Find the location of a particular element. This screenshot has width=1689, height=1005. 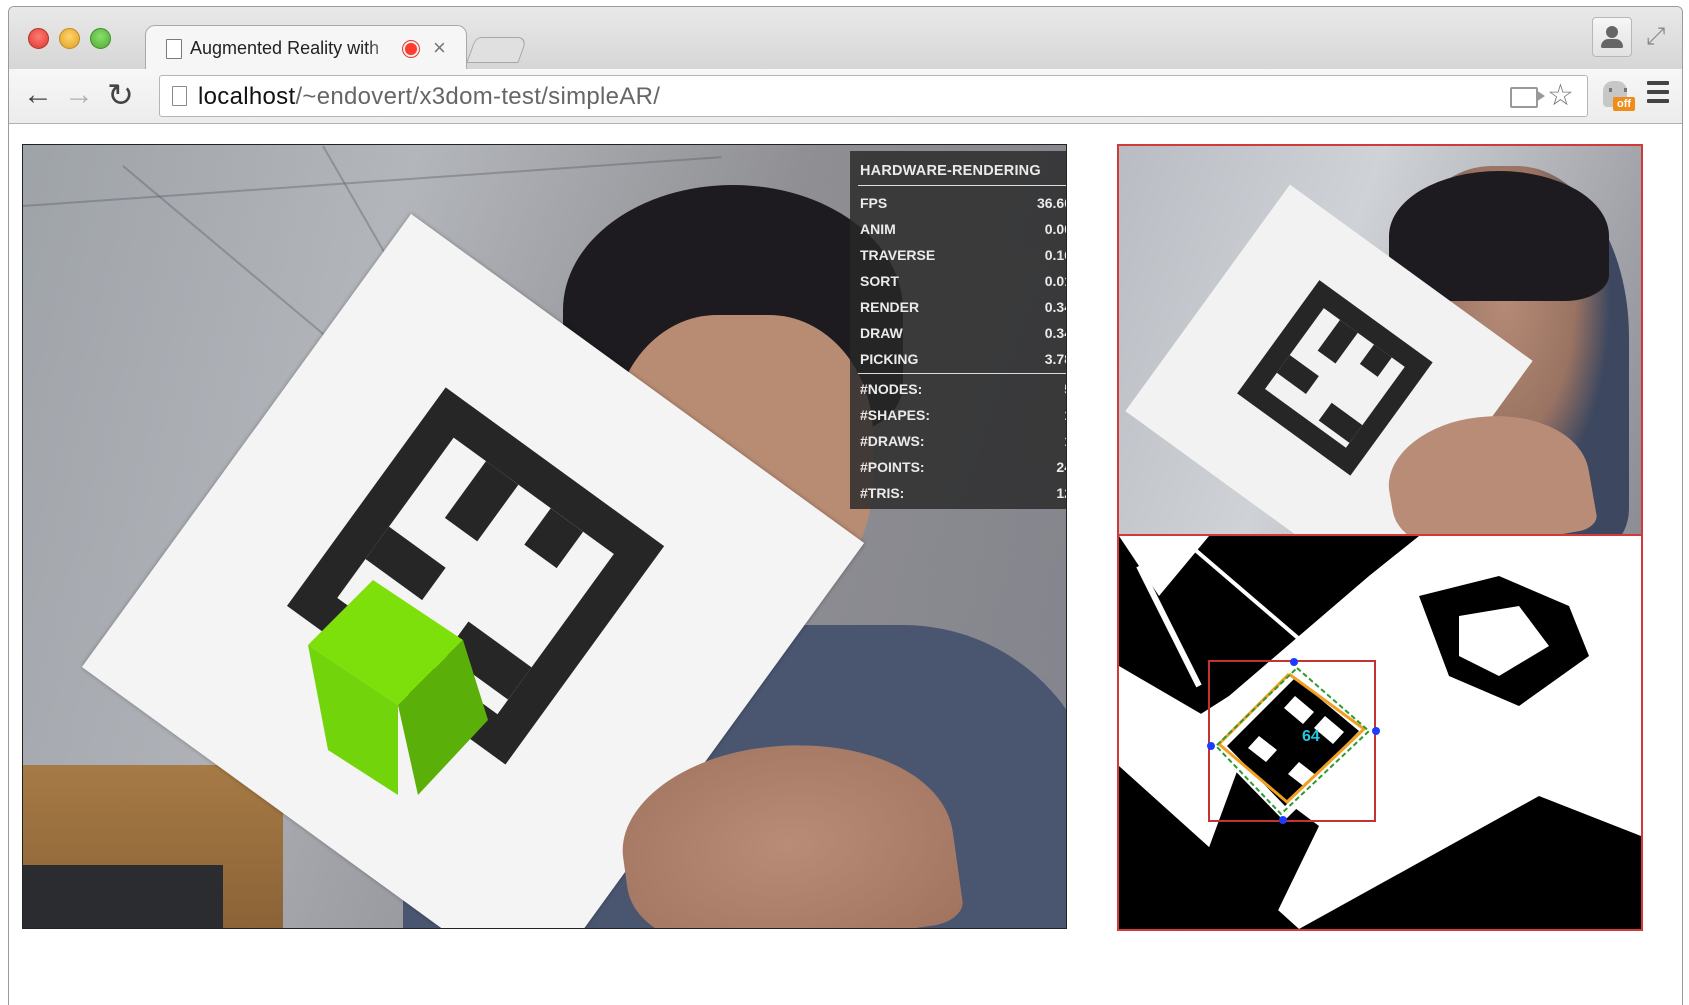

url-text: localhost/~endovert/x3dom-test/simpleAR/ is located at coordinates (429, 97).